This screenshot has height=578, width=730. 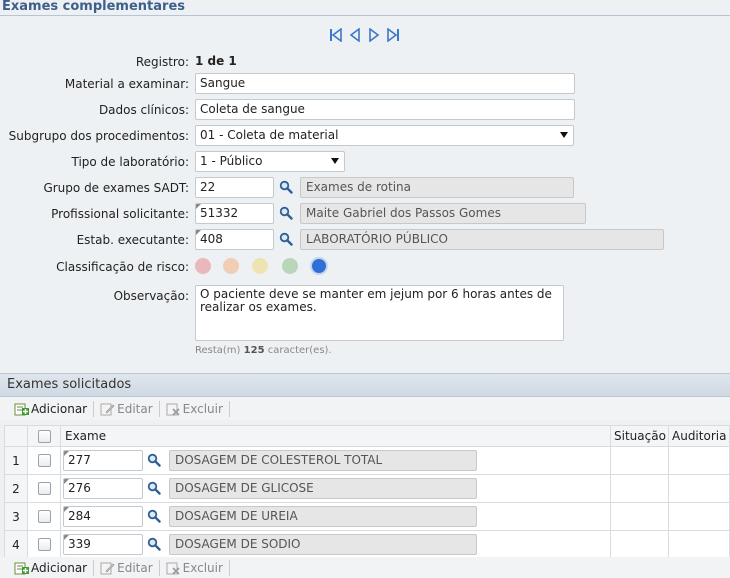 I want to click on record-navigation, so click(x=364, y=35).